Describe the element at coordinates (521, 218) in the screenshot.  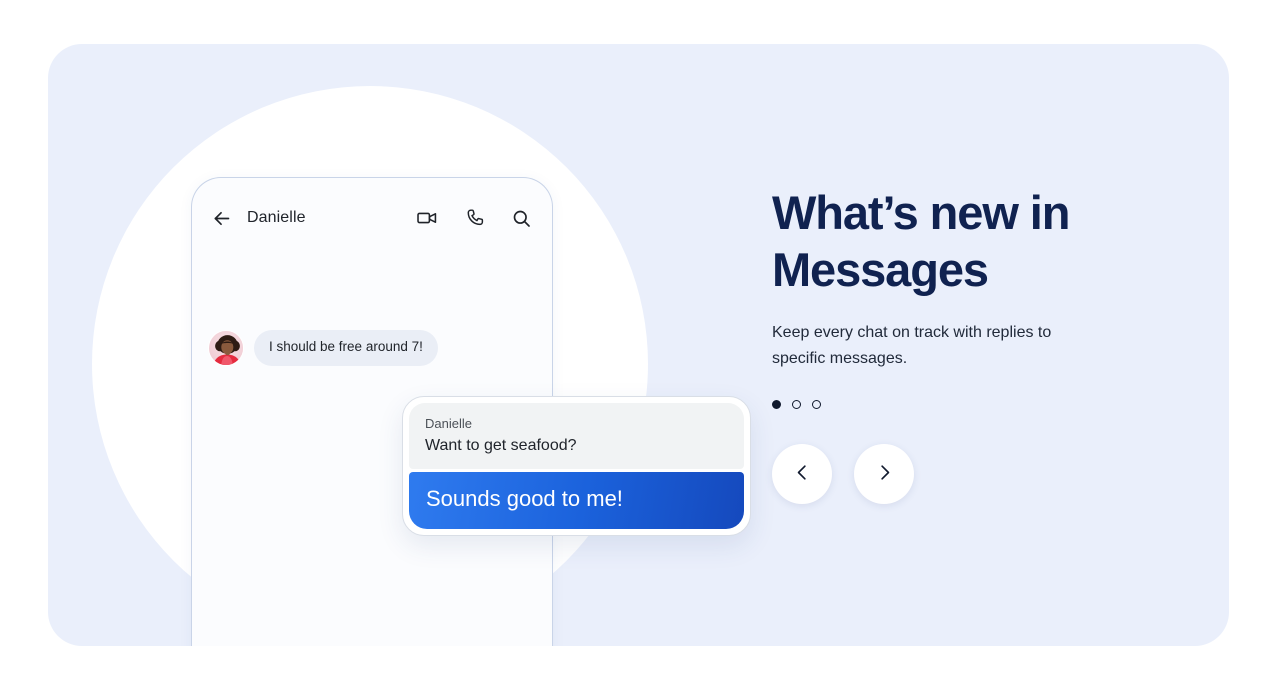
I see `search-icon` at that location.